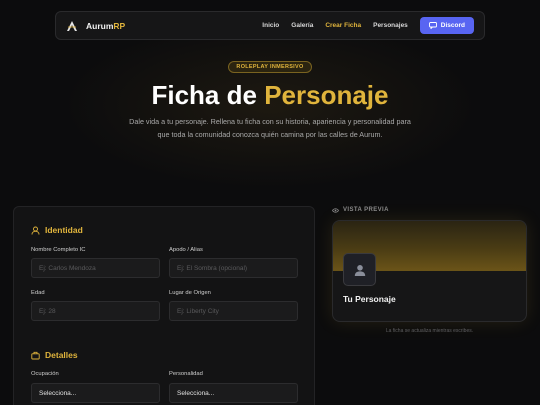 The image size is (540, 405). Describe the element at coordinates (186, 374) in the screenshot. I see `personality-label: Personalidad` at that location.